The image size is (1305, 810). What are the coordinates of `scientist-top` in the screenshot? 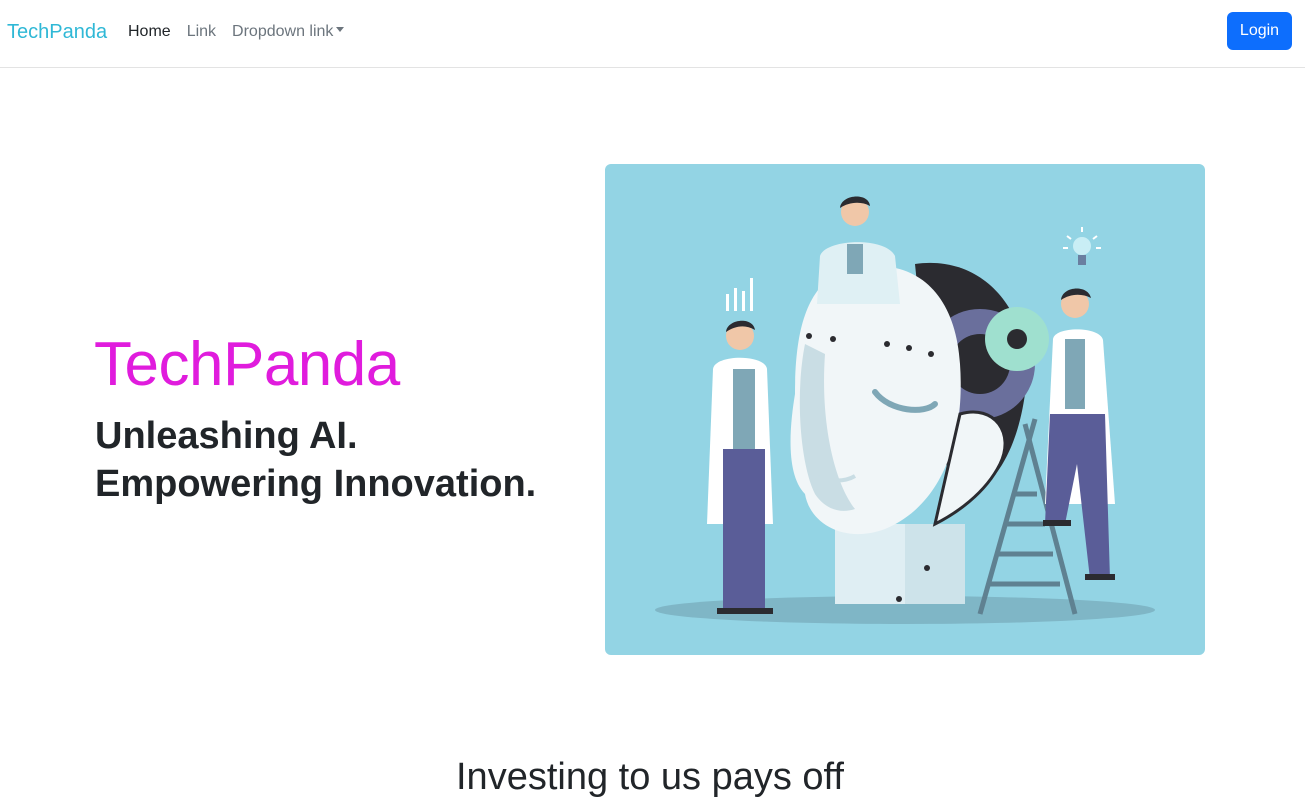 It's located at (858, 250).